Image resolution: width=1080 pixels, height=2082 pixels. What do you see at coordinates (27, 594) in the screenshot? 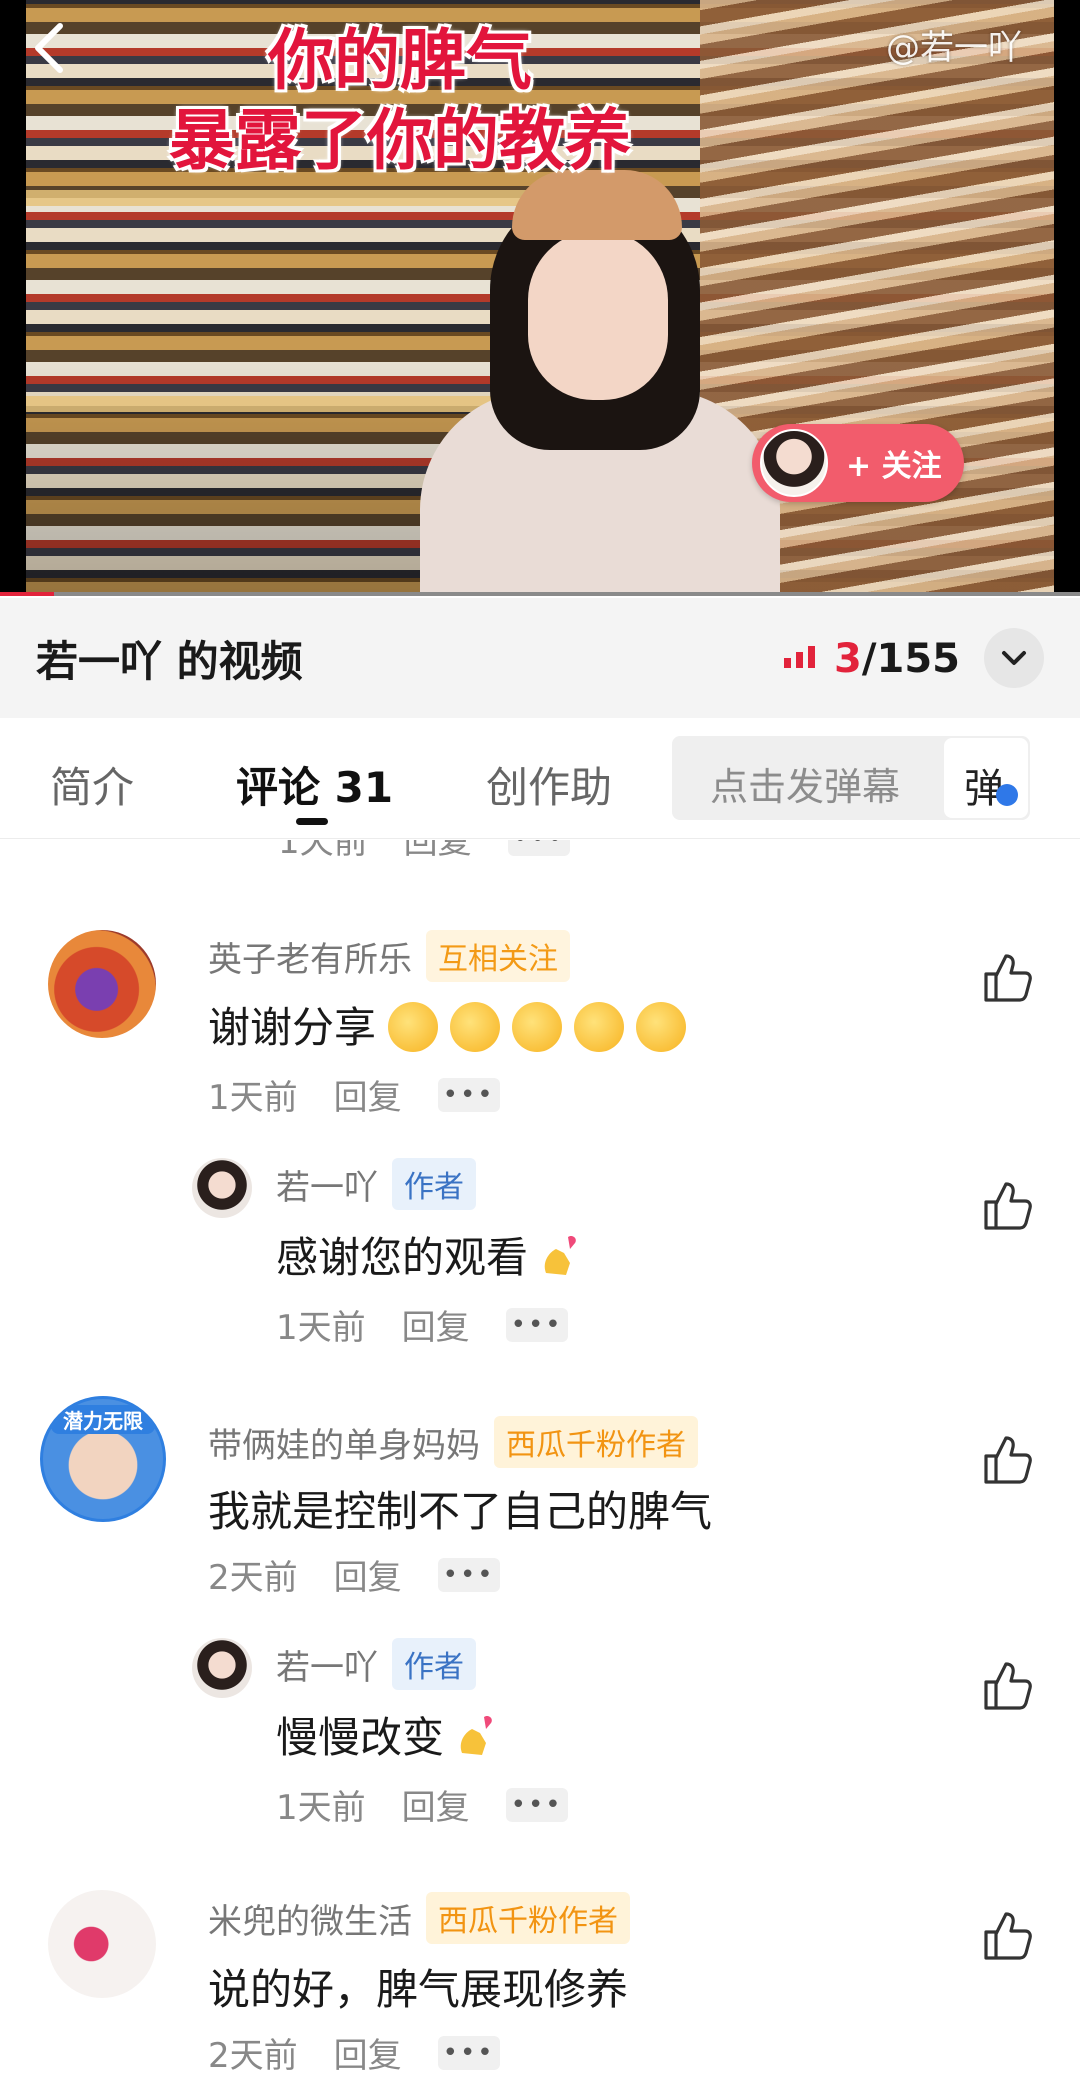
I see `video-progress-fill` at bounding box center [27, 594].